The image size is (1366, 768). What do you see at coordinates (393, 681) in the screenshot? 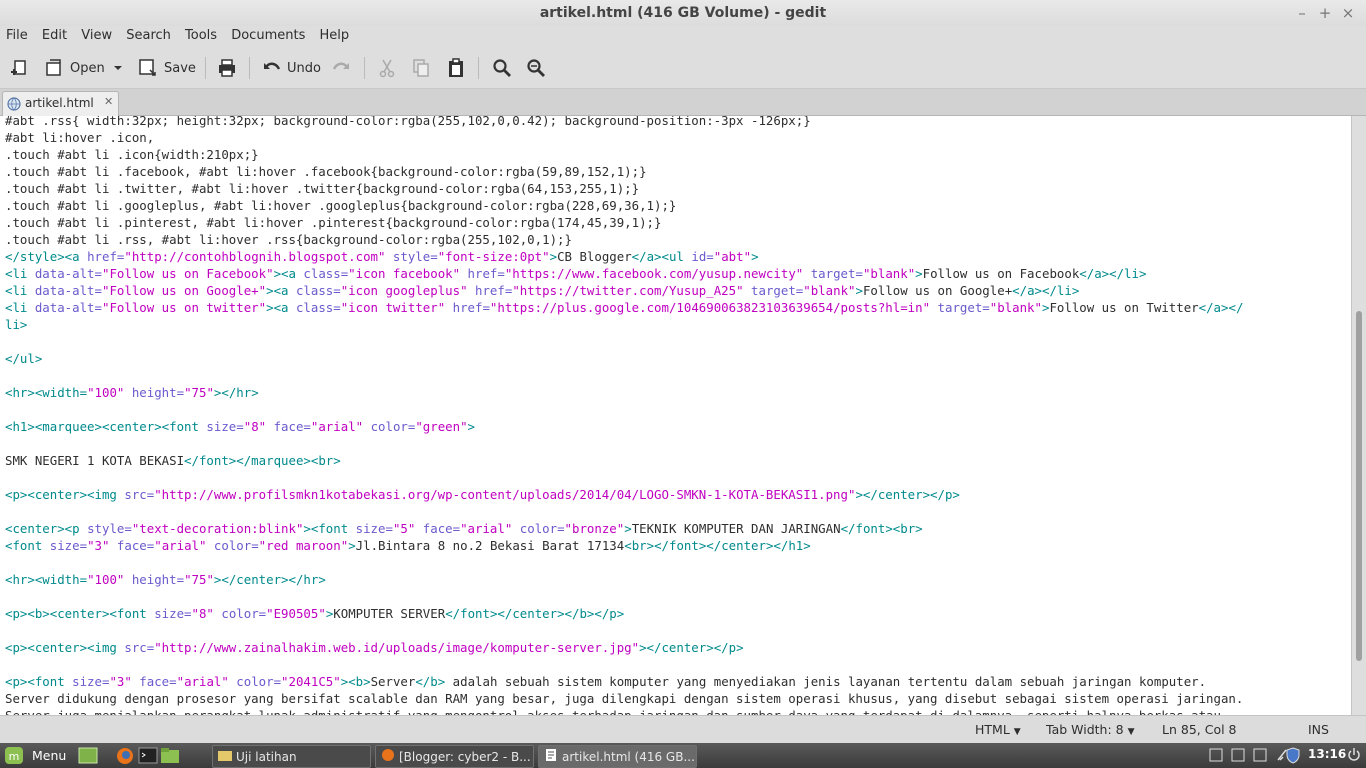
I see `code-token: Server` at bounding box center [393, 681].